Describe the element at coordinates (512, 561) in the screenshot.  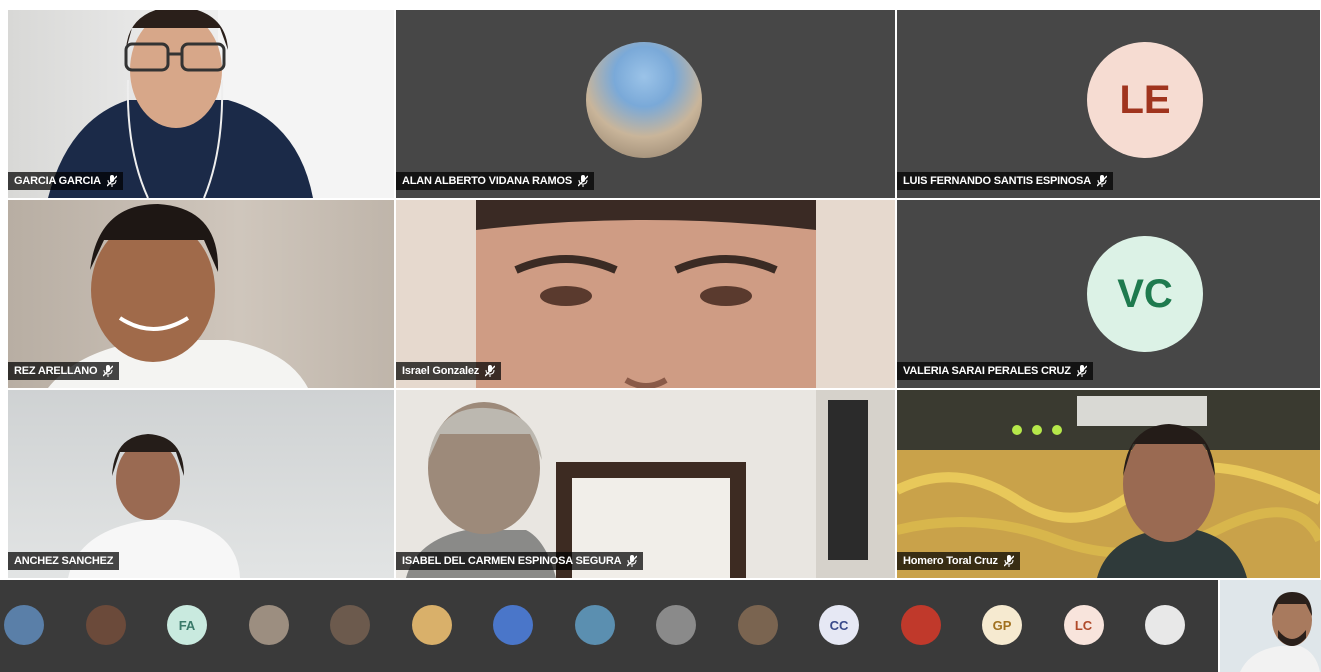
I see `participant-name: ISABEL DEL CARMEN ESPINOSA SEGURA` at that location.